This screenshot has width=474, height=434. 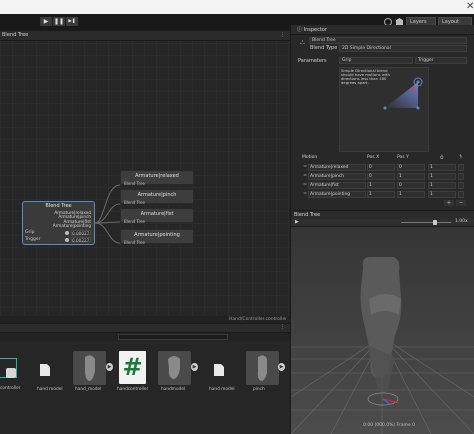 What do you see at coordinates (376, 60) in the screenshot?
I see `param-x-dropdown: Grip` at bounding box center [376, 60].